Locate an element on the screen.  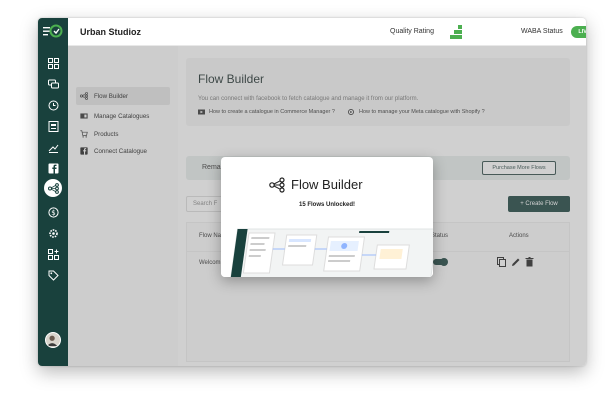
payment-icon: $ is located at coordinates (53, 212).